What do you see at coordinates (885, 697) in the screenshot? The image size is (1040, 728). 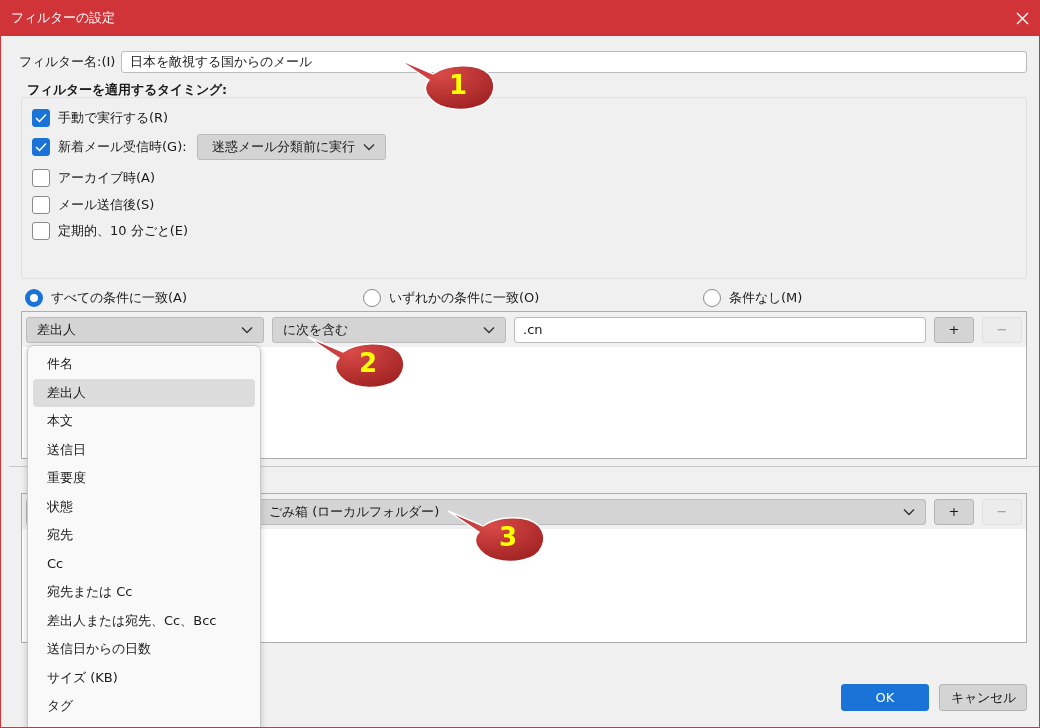 I see `ok-button: OK` at bounding box center [885, 697].